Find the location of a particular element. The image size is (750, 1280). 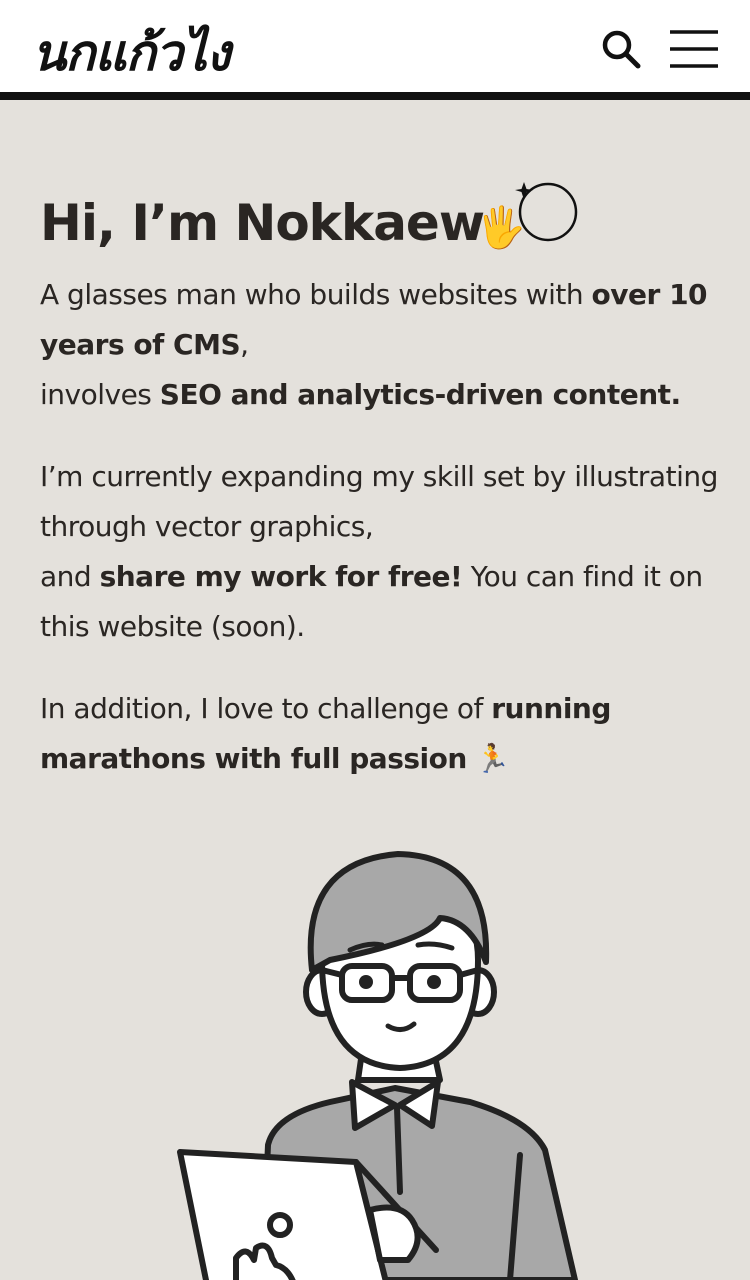

para2-text-2: and is located at coordinates (70, 576).